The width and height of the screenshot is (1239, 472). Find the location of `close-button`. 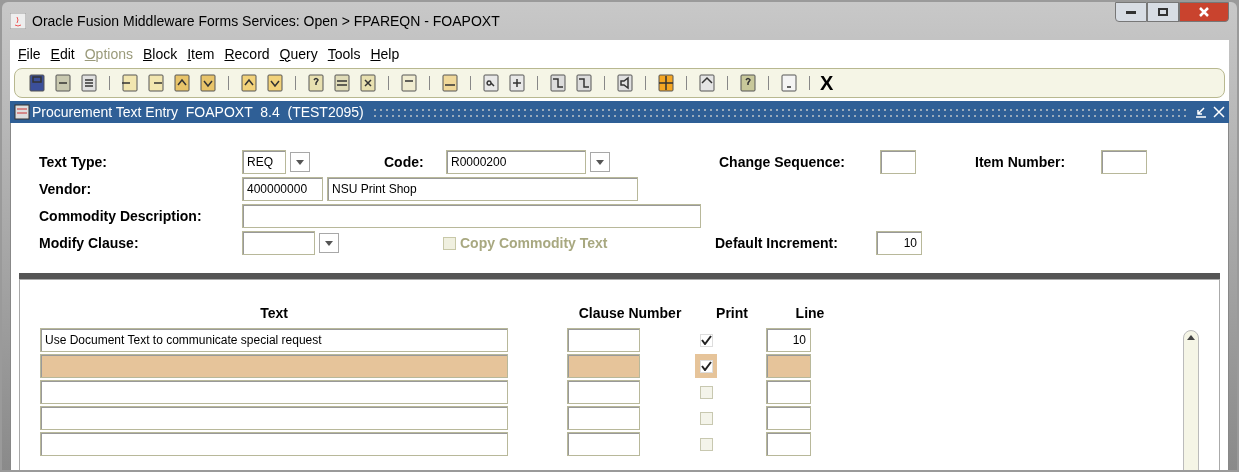

close-button is located at coordinates (1204, 12).